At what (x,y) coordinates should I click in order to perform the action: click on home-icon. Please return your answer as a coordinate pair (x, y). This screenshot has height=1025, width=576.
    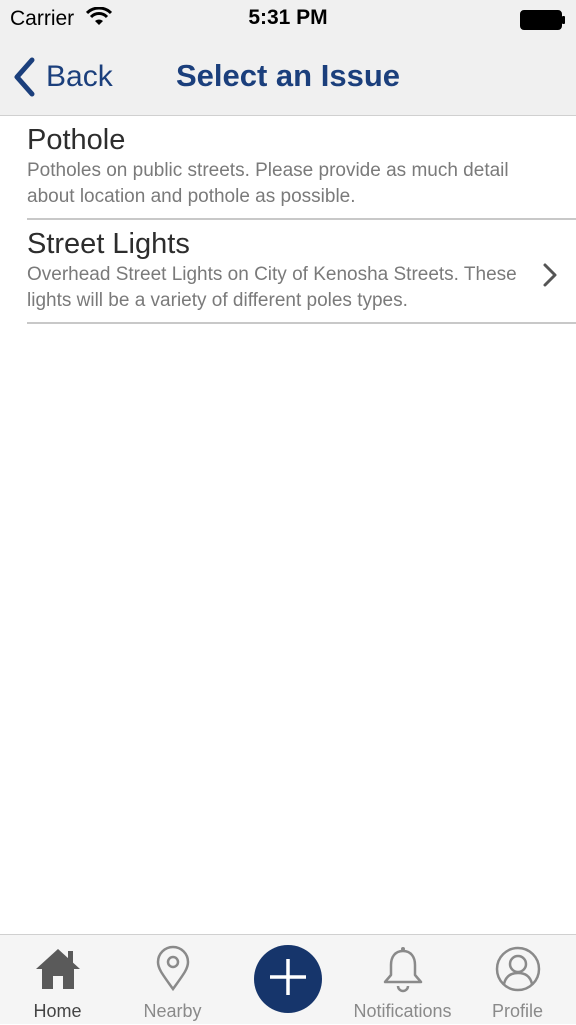
    Looking at the image, I should click on (57, 970).